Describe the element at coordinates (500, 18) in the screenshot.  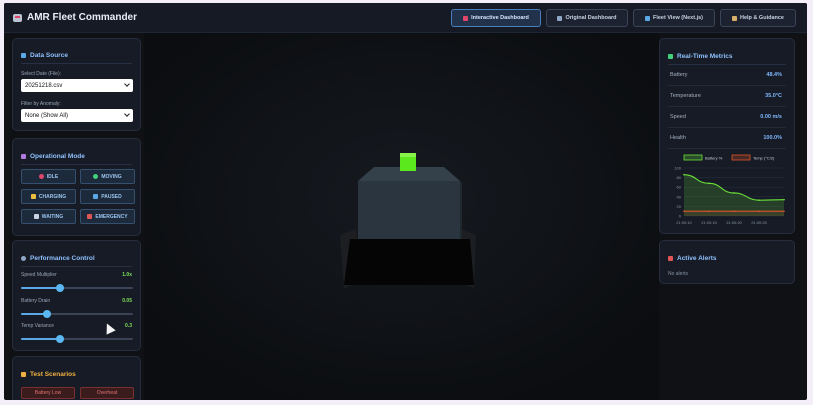
I see `nav-label: Interactive Dashboard` at that location.